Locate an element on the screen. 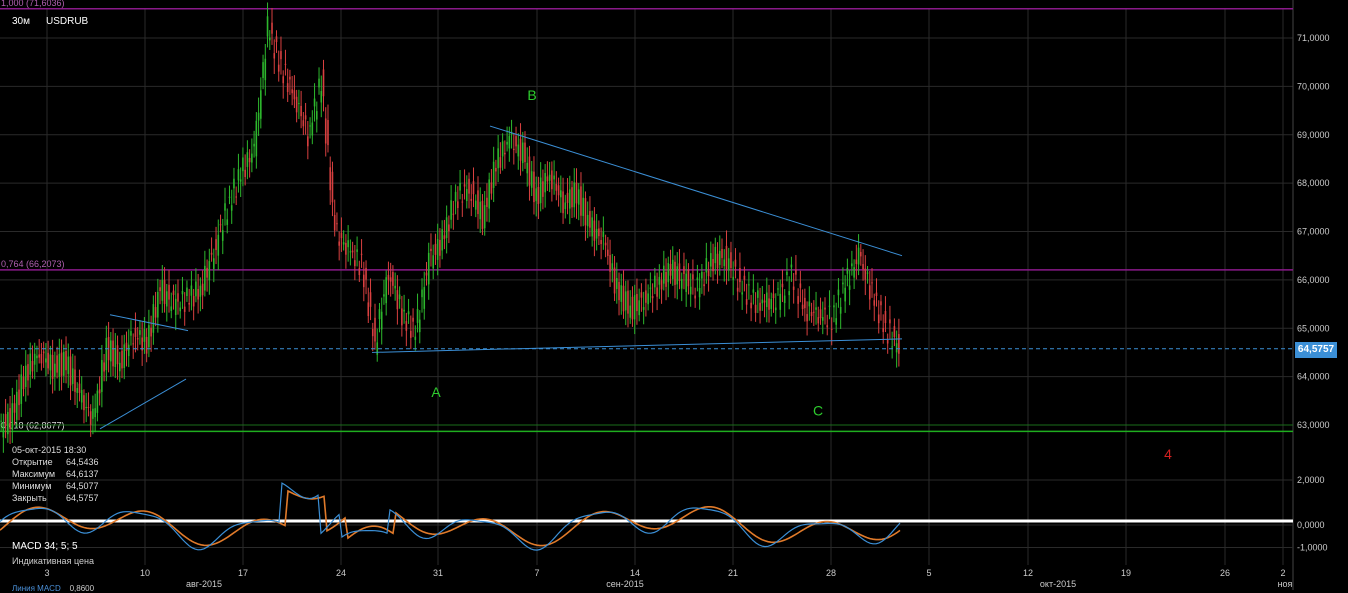 The image size is (1348, 593). y-tick-label: 70,0000 is located at coordinates (1313, 86).